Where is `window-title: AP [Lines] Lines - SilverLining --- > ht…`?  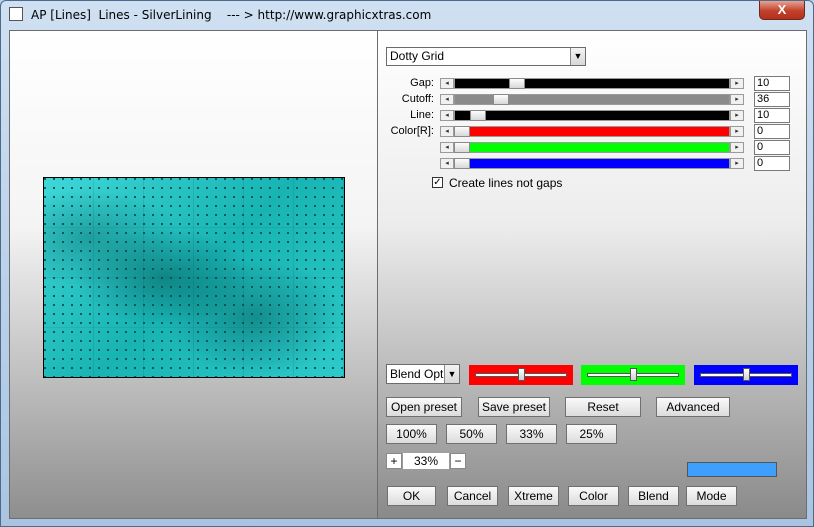
window-title: AP [Lines] Lines - SilverLining --- > ht… is located at coordinates (231, 15).